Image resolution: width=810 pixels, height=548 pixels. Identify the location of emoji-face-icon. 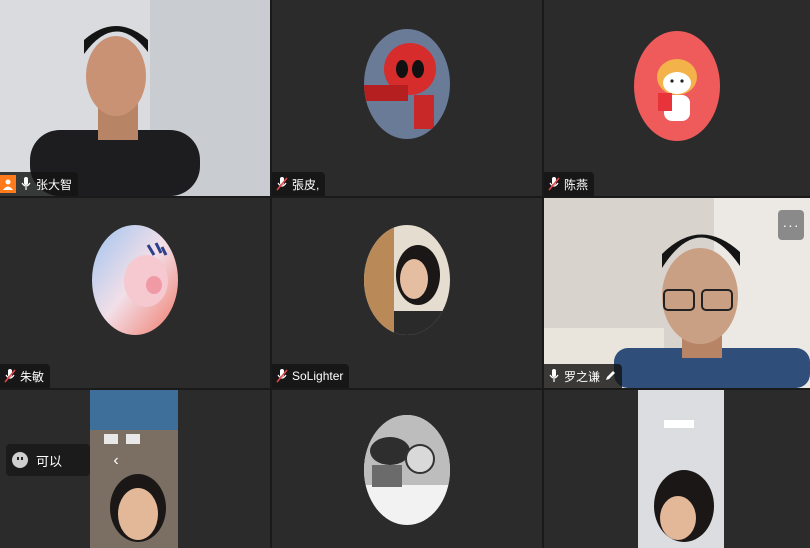
(20, 460).